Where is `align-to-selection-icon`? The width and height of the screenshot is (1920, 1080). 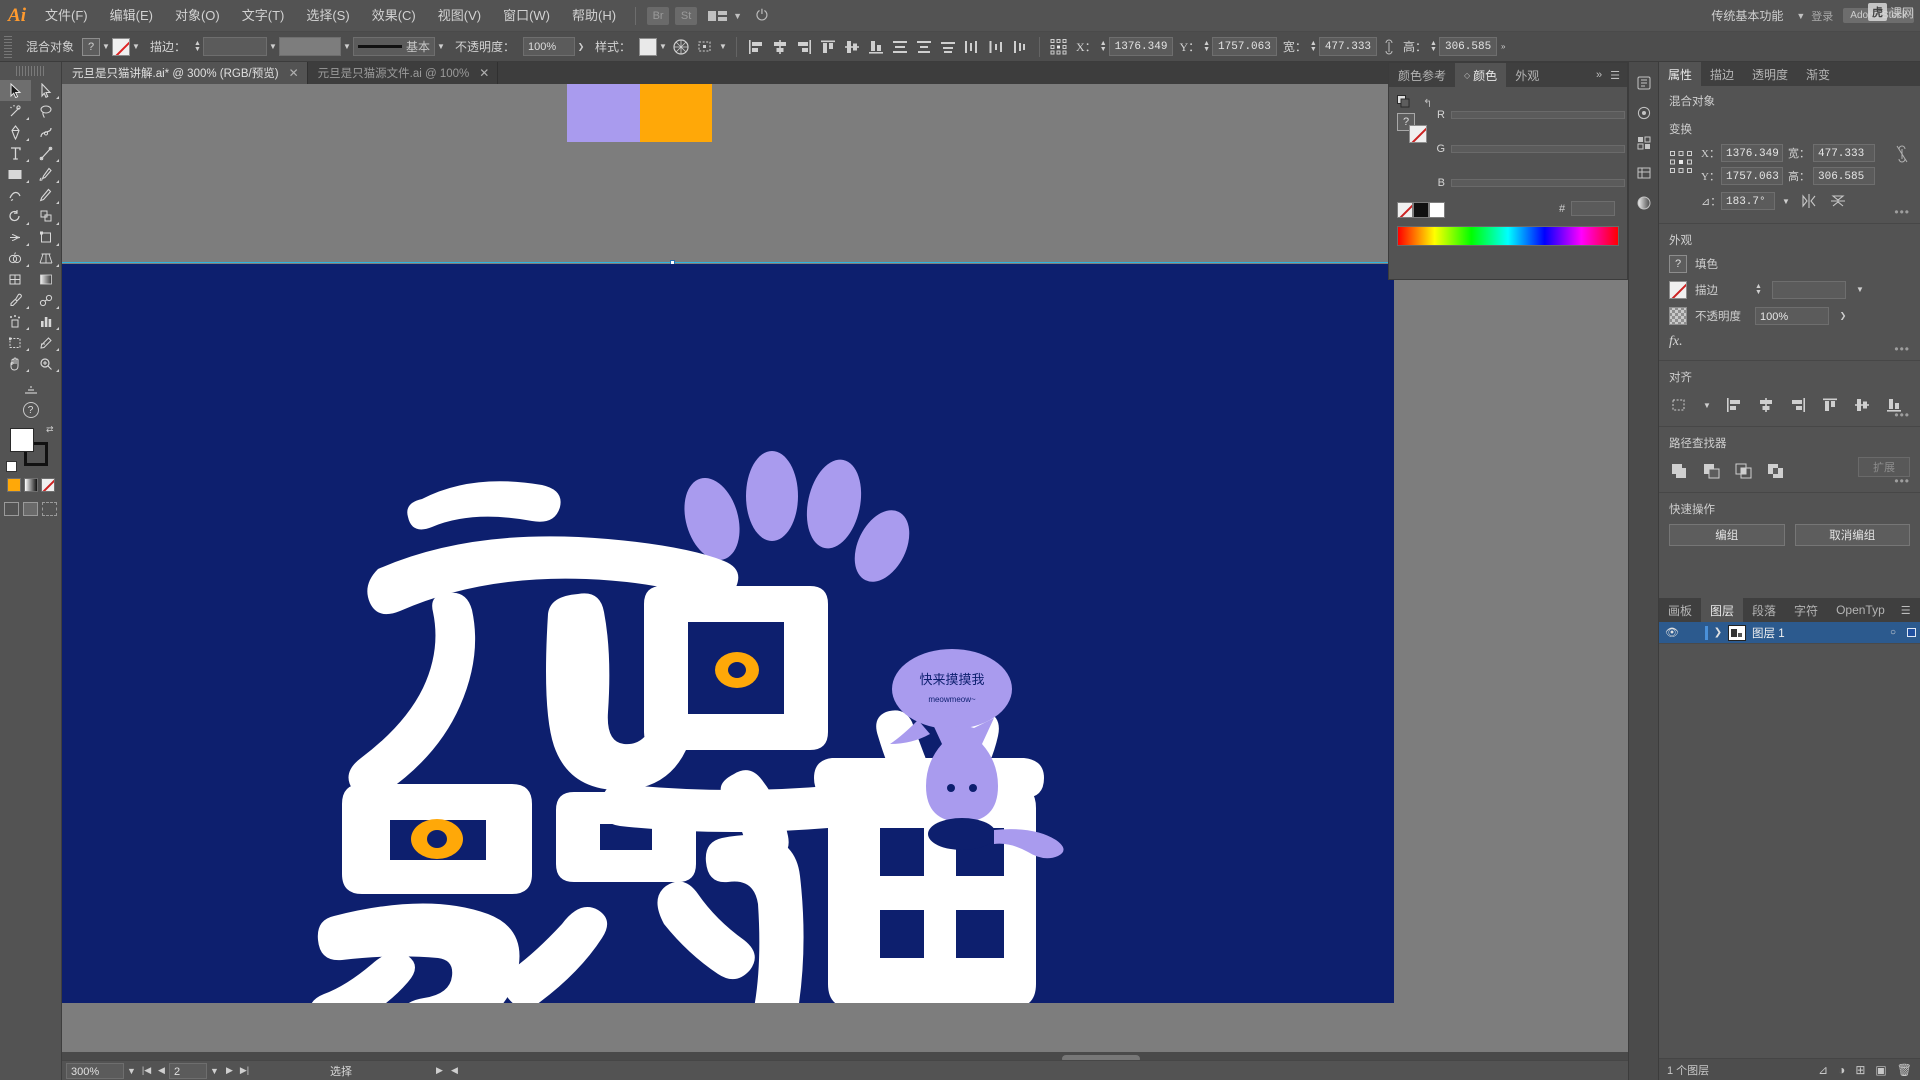
align-to-selection-icon is located at coordinates (1680, 405).